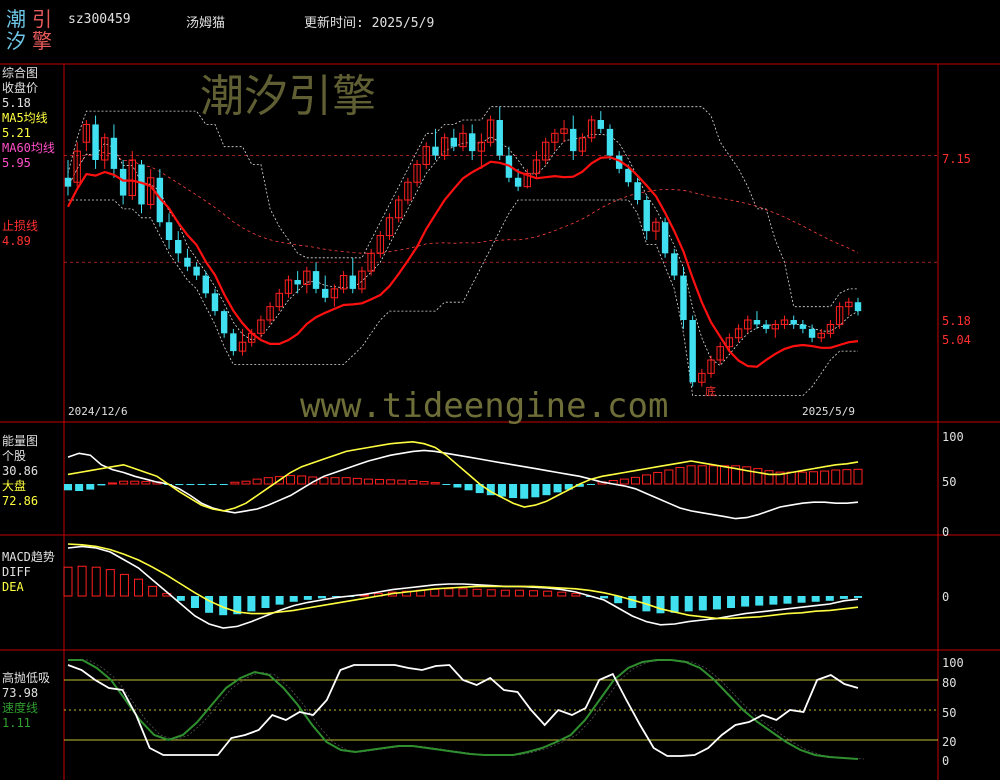 Image resolution: width=1000 pixels, height=780 pixels. What do you see at coordinates (16, 163) in the screenshot?
I see `ma60-value: 5.95` at bounding box center [16, 163].